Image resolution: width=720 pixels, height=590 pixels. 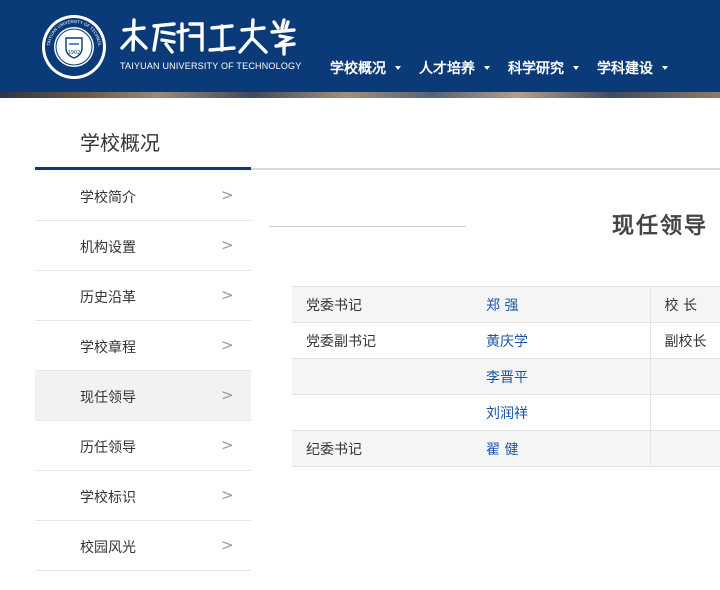 What do you see at coordinates (625, 69) in the screenshot?
I see `nav-item-label: 学科建设` at bounding box center [625, 69].